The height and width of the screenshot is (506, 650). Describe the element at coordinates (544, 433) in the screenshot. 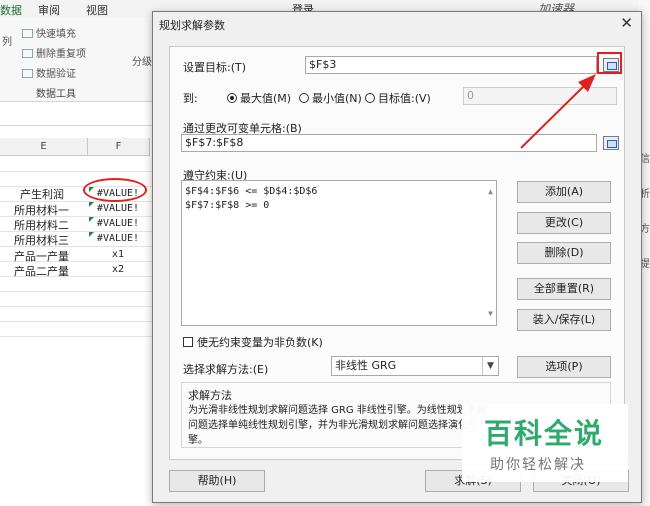

I see `watermark-title: 百科全说` at that location.